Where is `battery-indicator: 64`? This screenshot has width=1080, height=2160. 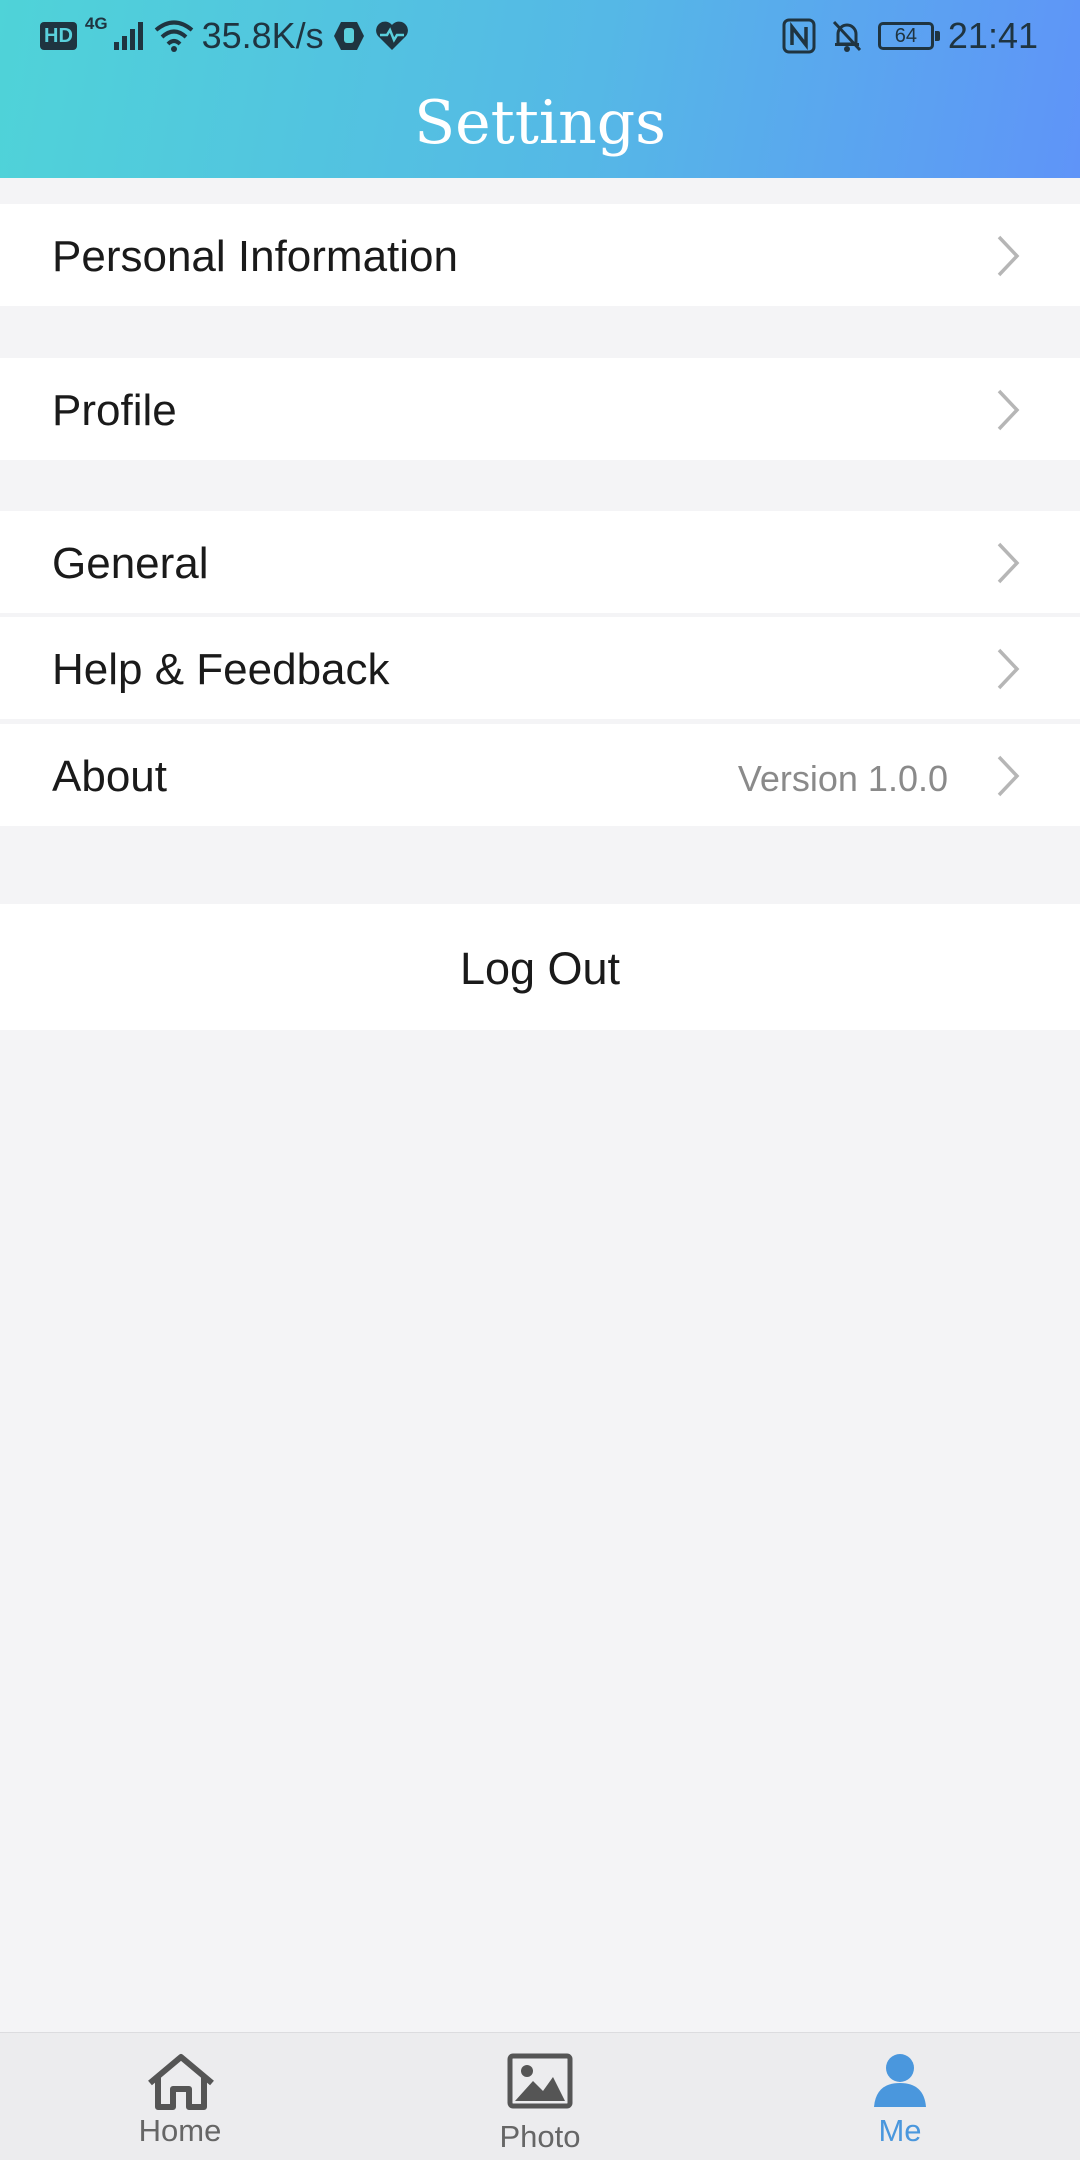
battery-indicator: 64 is located at coordinates (908, 36).